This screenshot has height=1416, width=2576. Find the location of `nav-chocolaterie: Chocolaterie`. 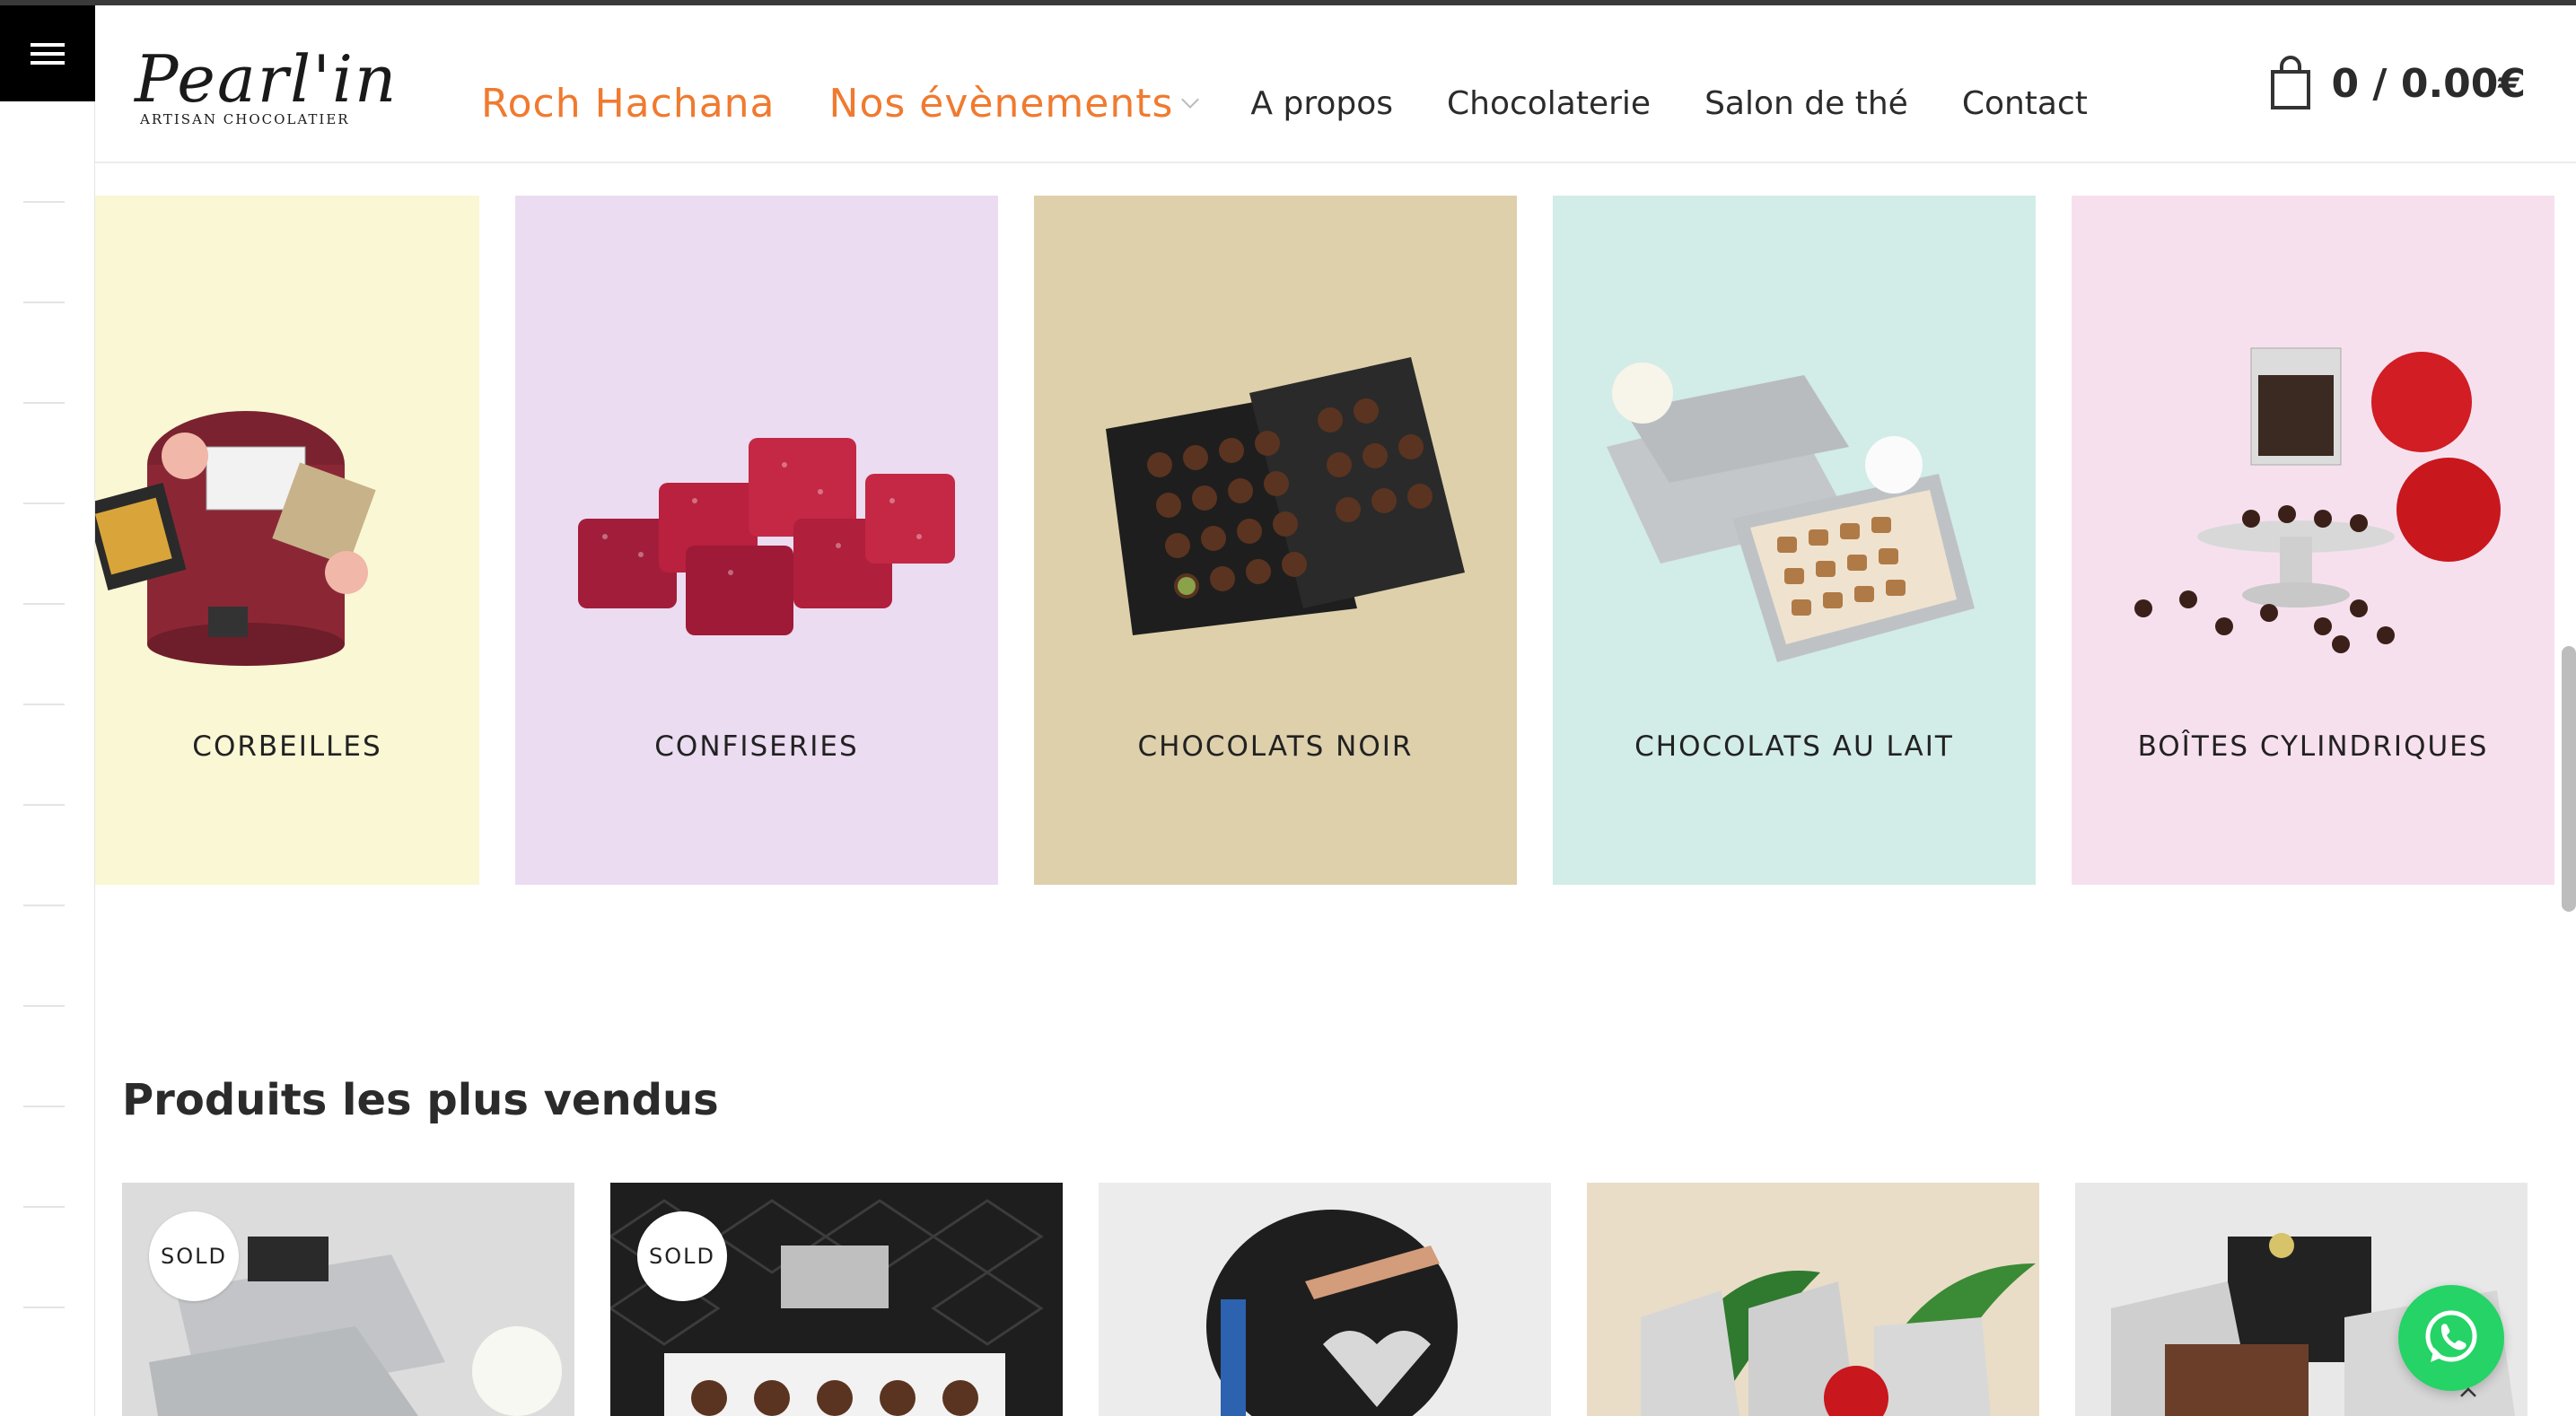

nav-chocolaterie: Chocolaterie is located at coordinates (1549, 103).